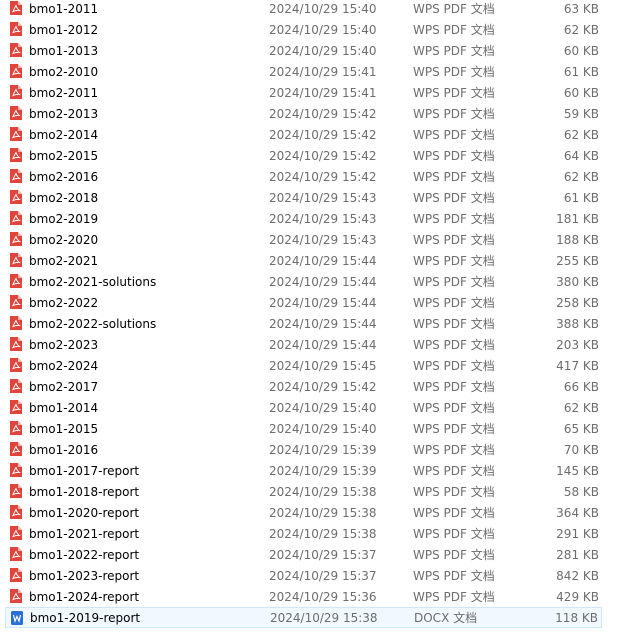  What do you see at coordinates (577, 323) in the screenshot?
I see `file-size: 388 KB` at bounding box center [577, 323].